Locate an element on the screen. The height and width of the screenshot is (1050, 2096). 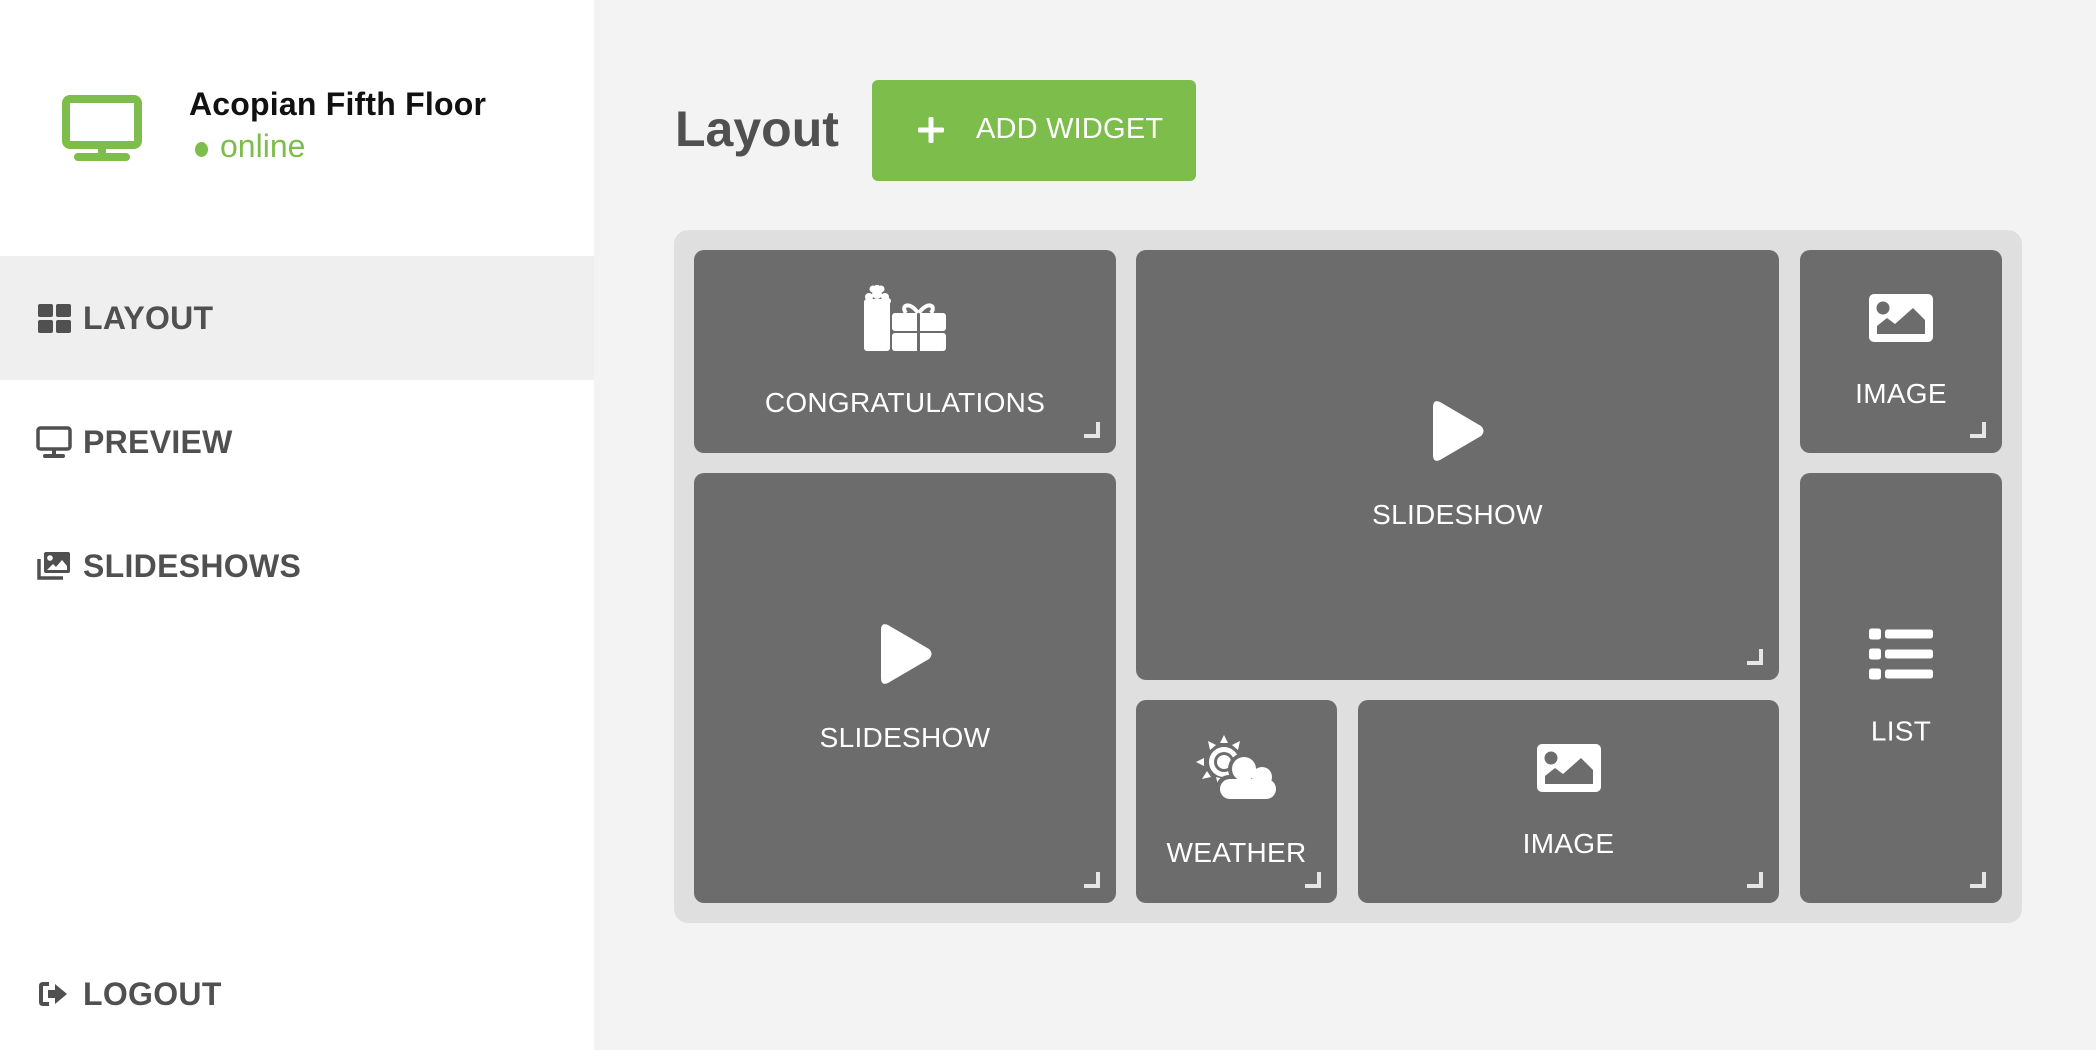
widget-content: CONGRATULATIONS is located at coordinates (905, 351).